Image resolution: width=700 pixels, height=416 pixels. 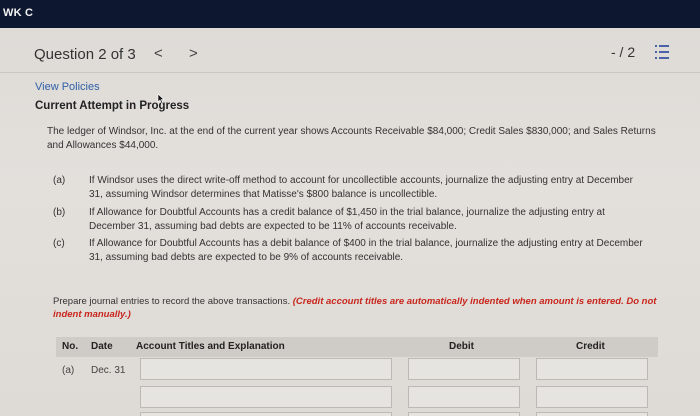 What do you see at coordinates (85, 54) in the screenshot?
I see `question-counter: Question 2 of 3` at bounding box center [85, 54].